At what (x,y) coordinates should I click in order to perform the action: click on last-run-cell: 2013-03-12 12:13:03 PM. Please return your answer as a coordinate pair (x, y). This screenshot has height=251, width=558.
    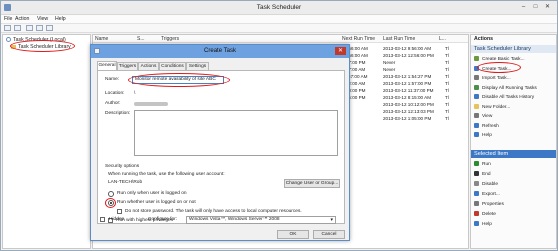
    Looking at the image, I should click on (408, 111).